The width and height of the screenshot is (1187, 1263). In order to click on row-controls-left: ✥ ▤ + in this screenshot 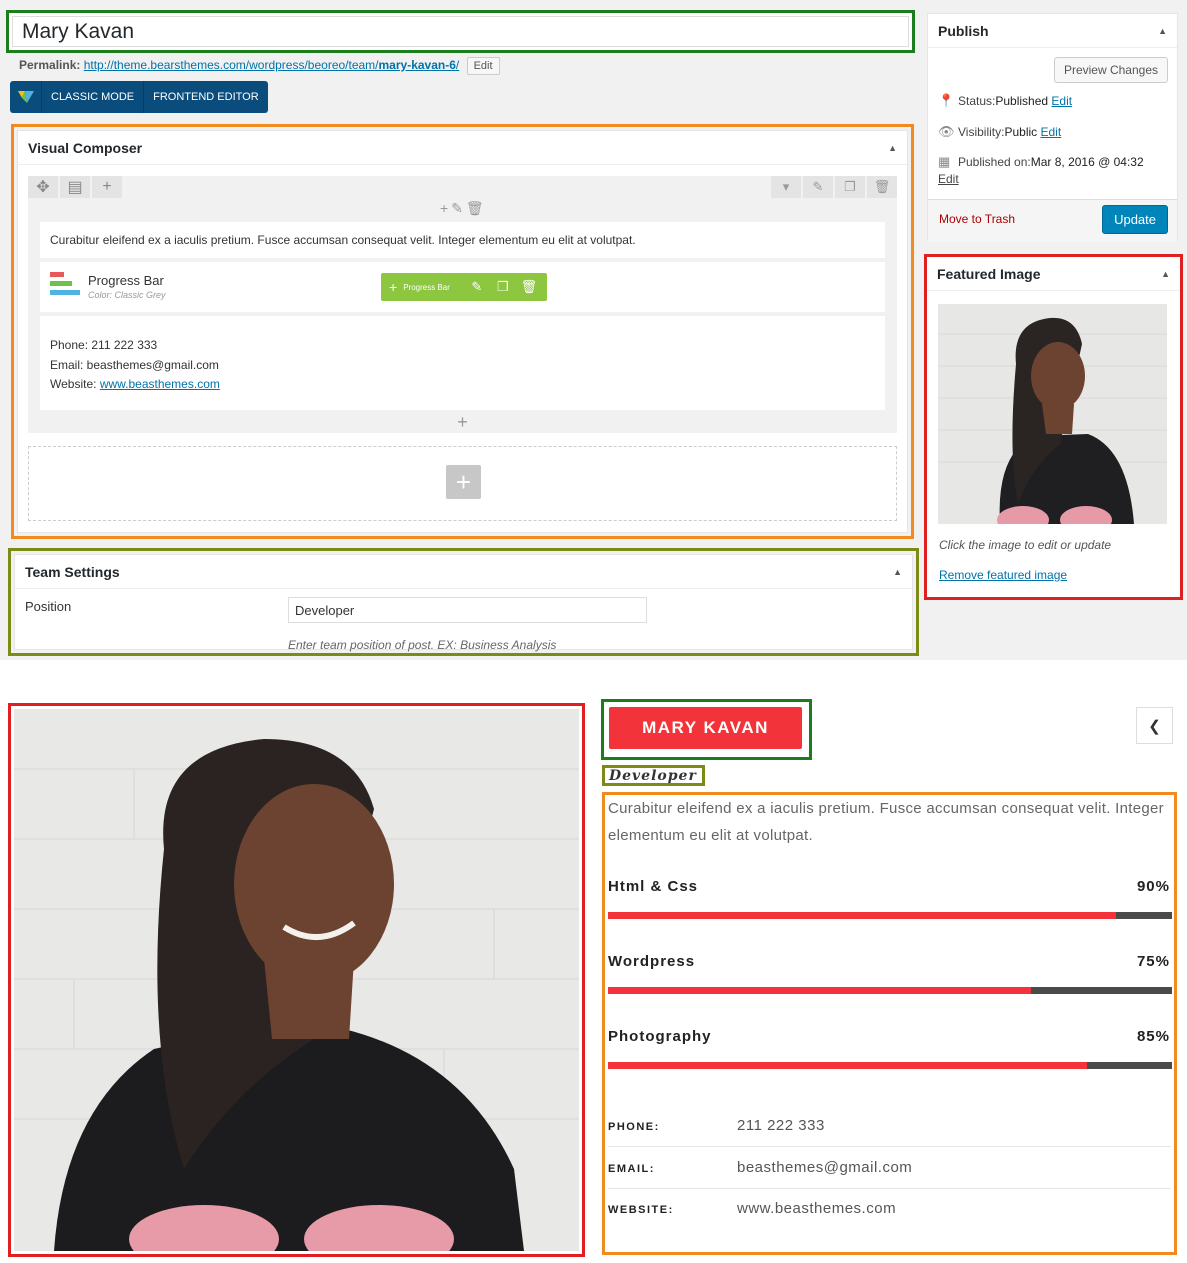, I will do `click(76, 187)`.